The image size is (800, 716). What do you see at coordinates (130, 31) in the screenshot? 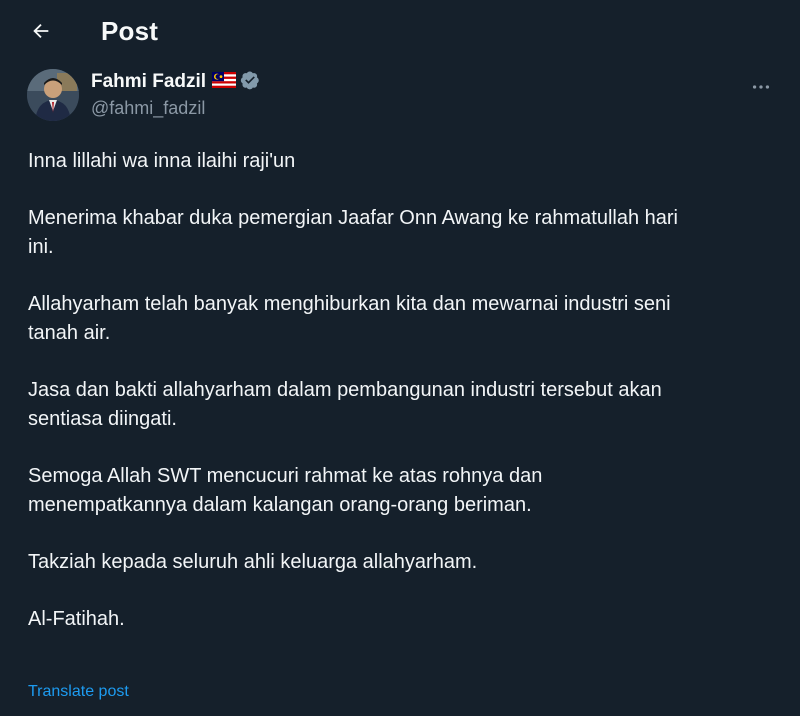
I see `page-title: Post` at bounding box center [130, 31].